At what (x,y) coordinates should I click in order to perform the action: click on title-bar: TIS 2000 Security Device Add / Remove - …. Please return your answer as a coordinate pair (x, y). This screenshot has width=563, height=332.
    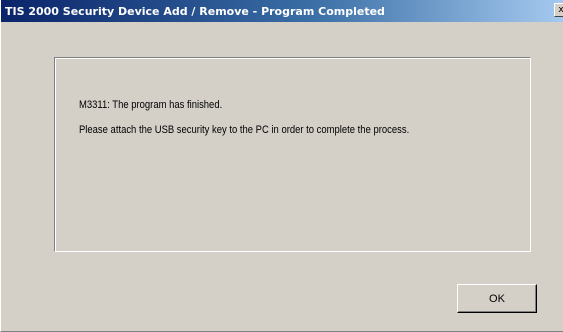
    Looking at the image, I should click on (282, 11).